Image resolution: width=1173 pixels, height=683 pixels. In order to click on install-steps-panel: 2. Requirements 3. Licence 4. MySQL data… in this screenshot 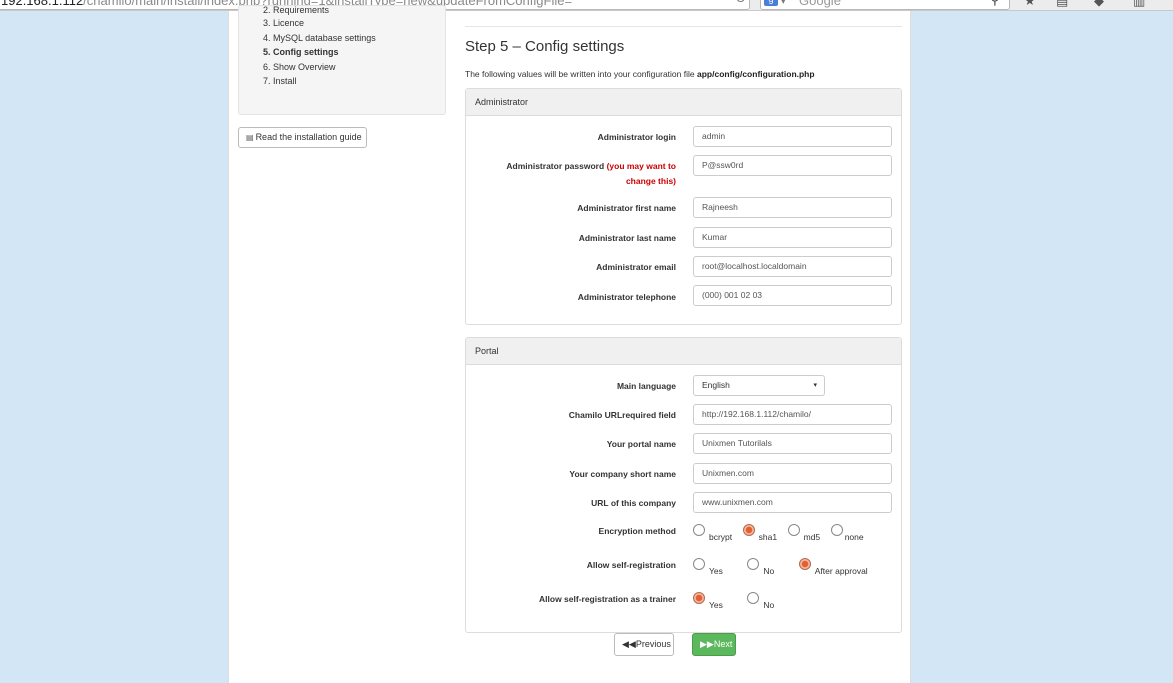, I will do `click(342, 60)`.